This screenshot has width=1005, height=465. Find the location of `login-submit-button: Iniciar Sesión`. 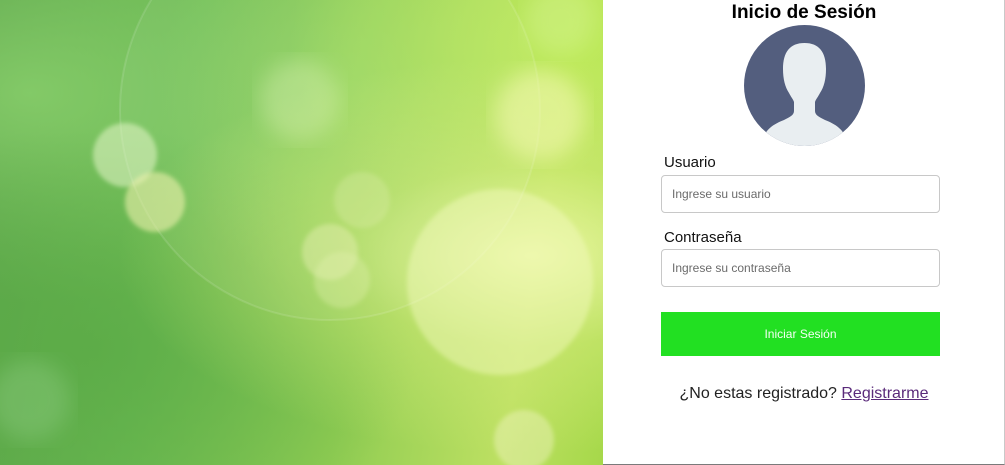

login-submit-button: Iniciar Sesión is located at coordinates (800, 334).